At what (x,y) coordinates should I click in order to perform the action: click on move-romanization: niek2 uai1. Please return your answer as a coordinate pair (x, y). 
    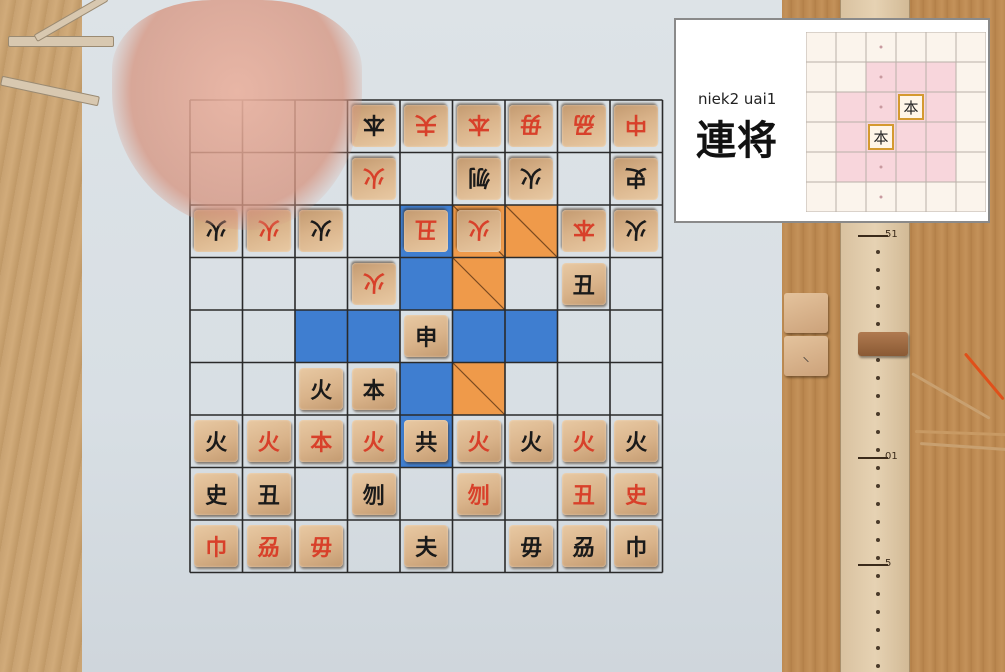
    Looking at the image, I should click on (737, 99).